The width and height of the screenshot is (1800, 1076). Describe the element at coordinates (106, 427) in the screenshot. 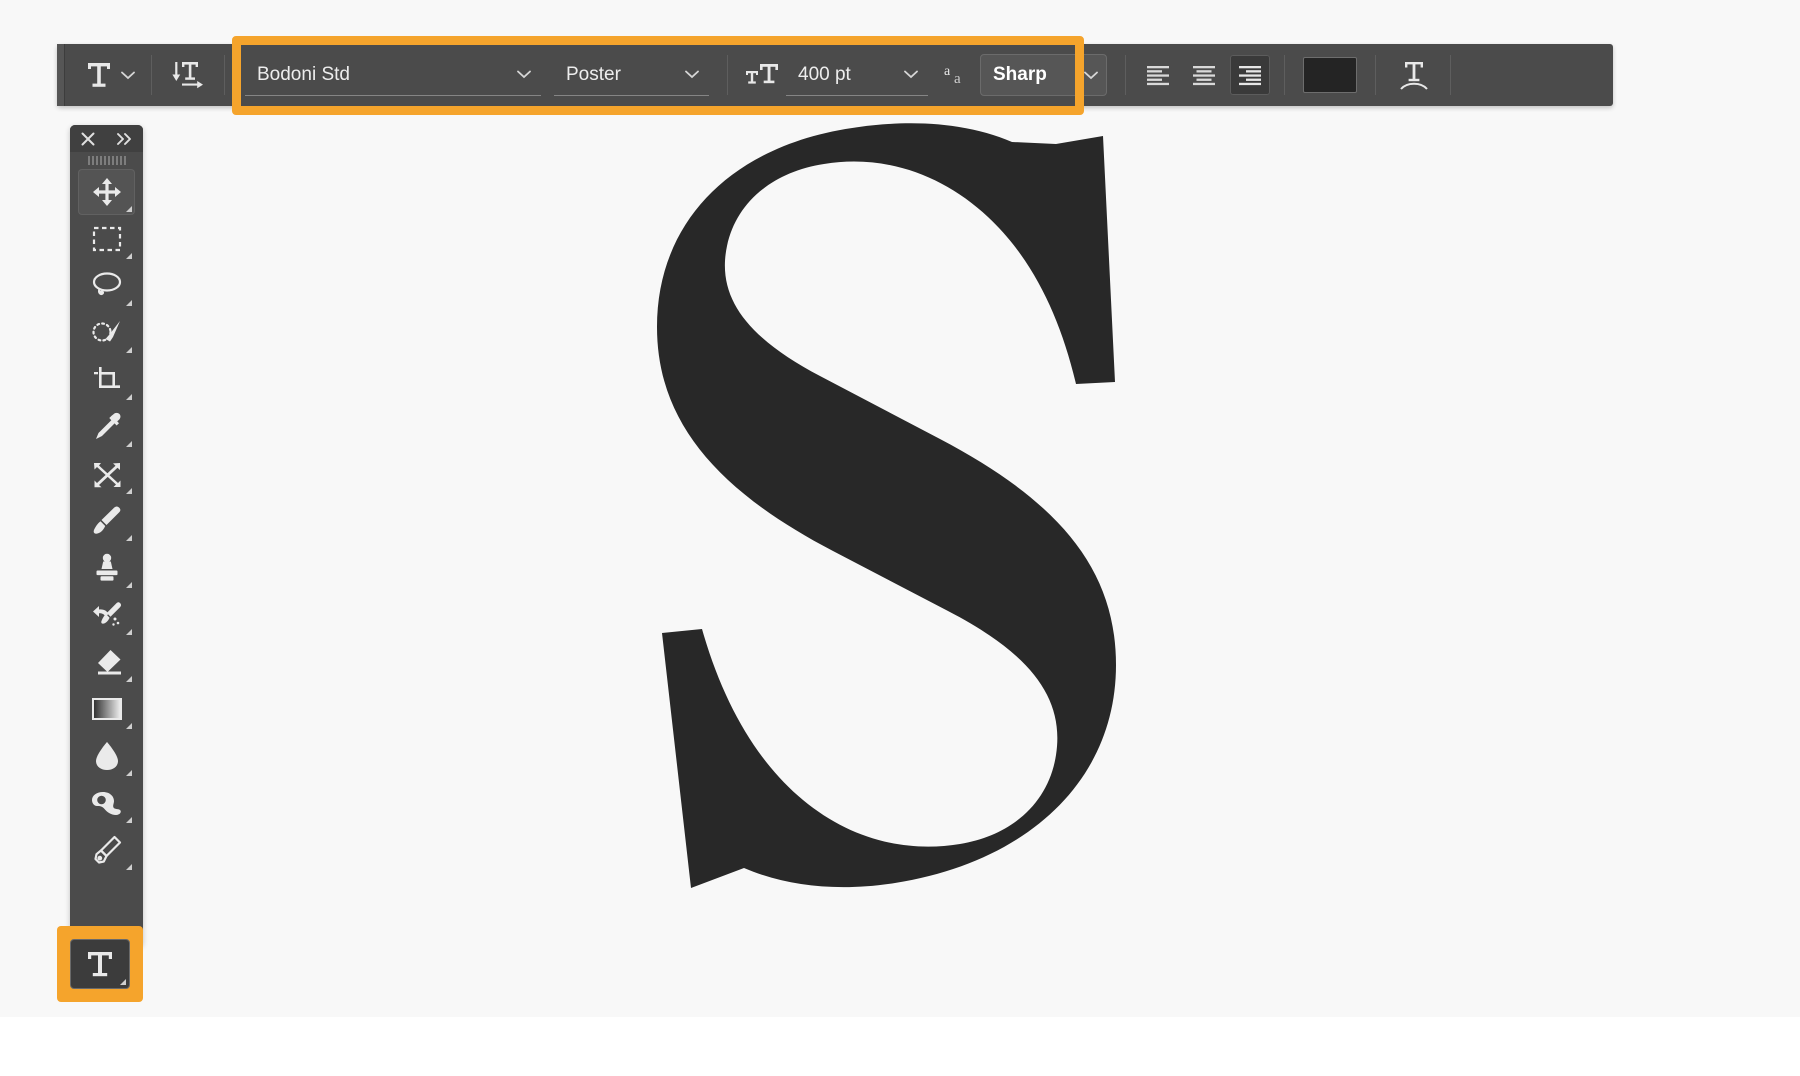

I see `eyedropper-tool` at that location.